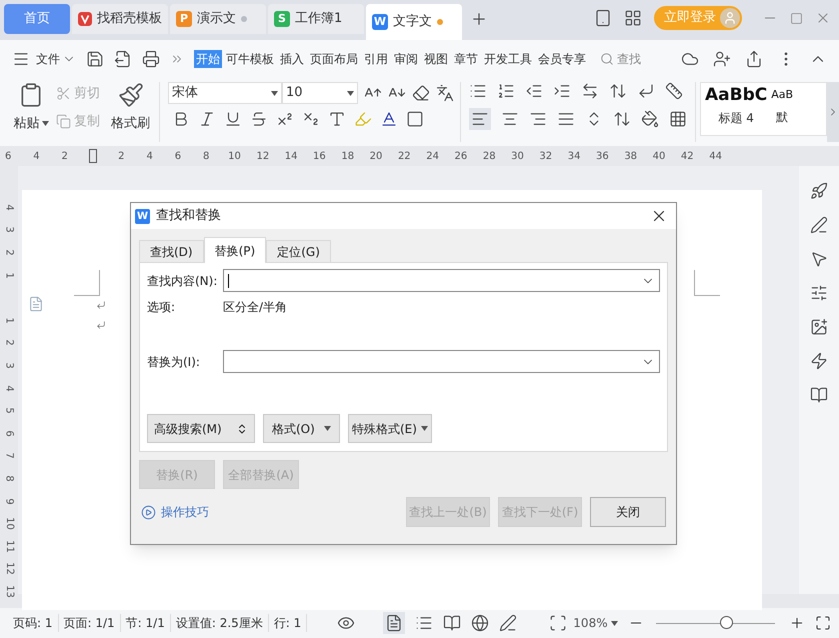 The height and width of the screenshot is (638, 839). Describe the element at coordinates (334, 59) in the screenshot. I see `ribbon-tab: 页面布局` at that location.